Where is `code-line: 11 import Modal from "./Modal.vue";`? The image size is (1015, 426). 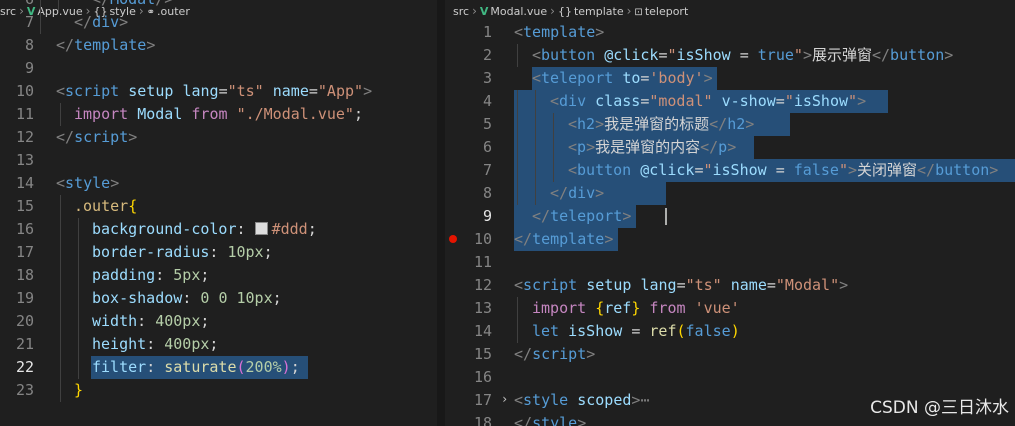
code-line: 11 import Modal from "./Modal.vue"; is located at coordinates (218, 114).